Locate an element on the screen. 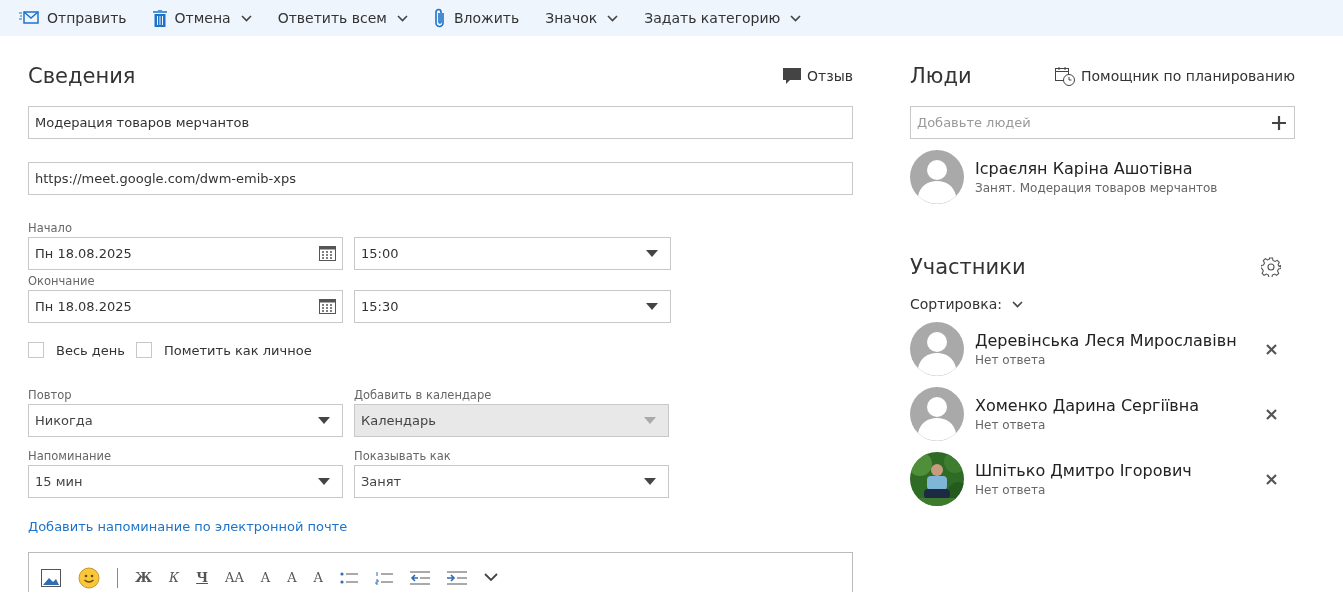 The width and height of the screenshot is (1343, 601). add-email-reminder-link: Добавить напоминание по электронной почте is located at coordinates (188, 526).